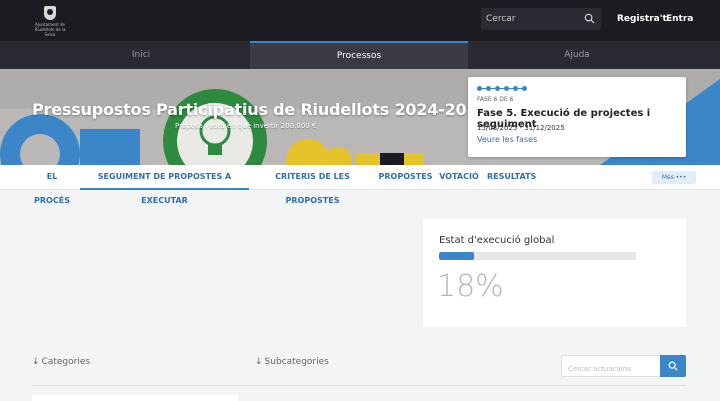  I want to click on execution-progress-bar, so click(537, 256).